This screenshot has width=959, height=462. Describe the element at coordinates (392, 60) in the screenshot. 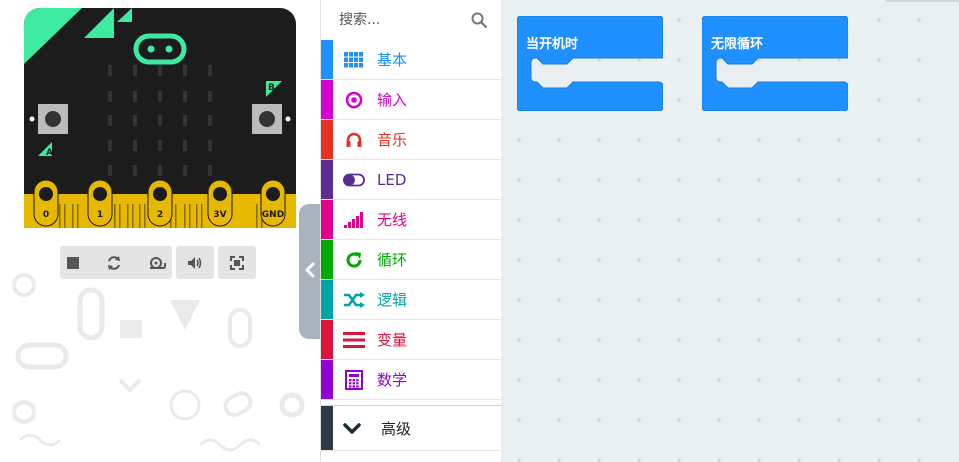

I see `category-label: 基本` at that location.